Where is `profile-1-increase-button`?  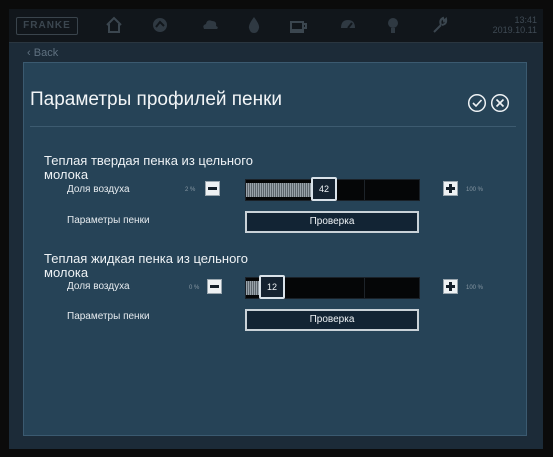 profile-1-increase-button is located at coordinates (450, 188).